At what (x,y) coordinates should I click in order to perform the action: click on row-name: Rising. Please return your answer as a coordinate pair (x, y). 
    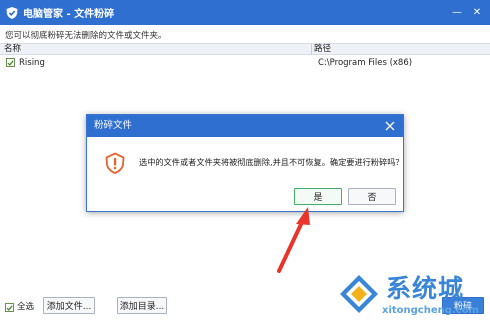
    Looking at the image, I should click on (32, 63).